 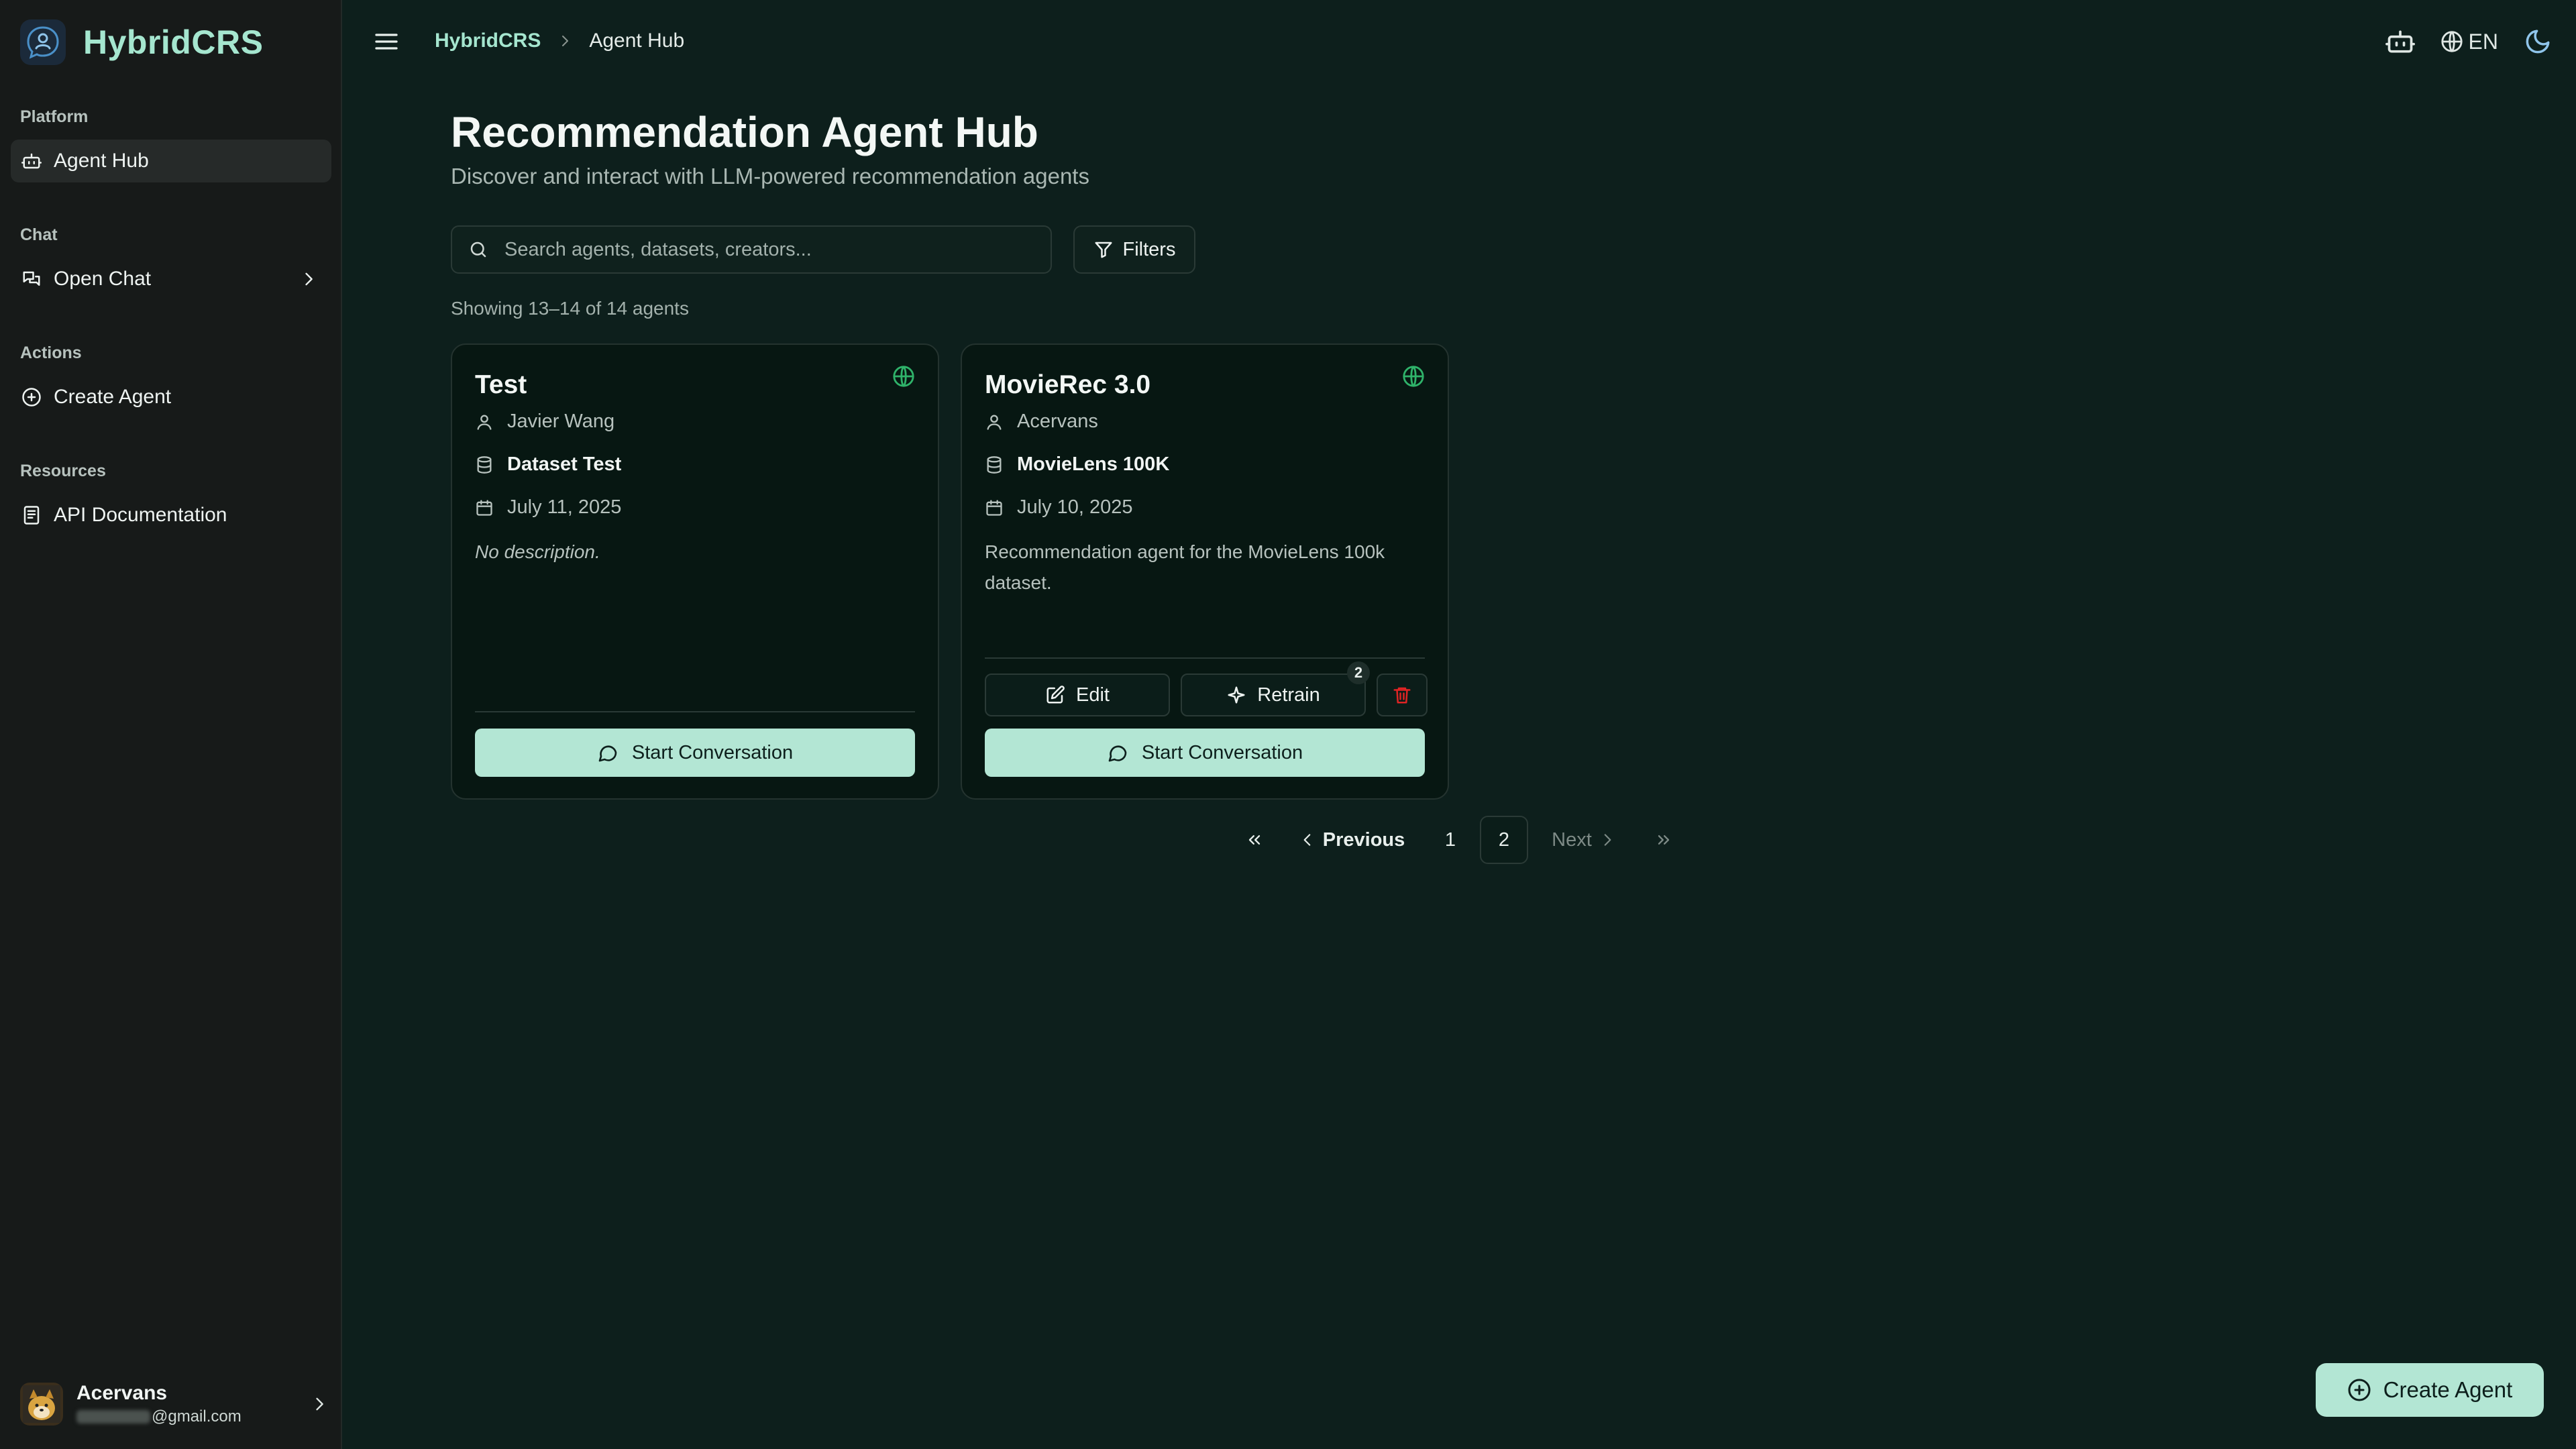 What do you see at coordinates (113, 397) in the screenshot?
I see `sidebar-item-label: Create Agent` at bounding box center [113, 397].